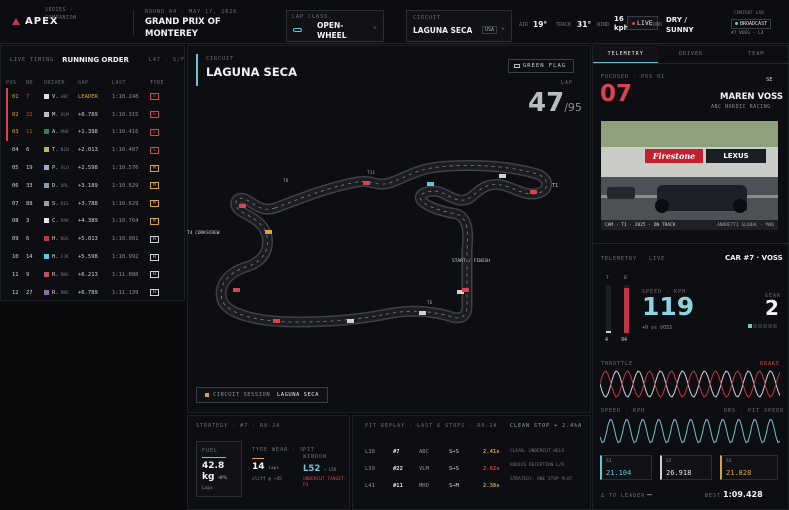 This screenshot has height=510, width=789. Describe the element at coordinates (61, 150) in the screenshot. I see `cell-driver: T. NIN` at that location.